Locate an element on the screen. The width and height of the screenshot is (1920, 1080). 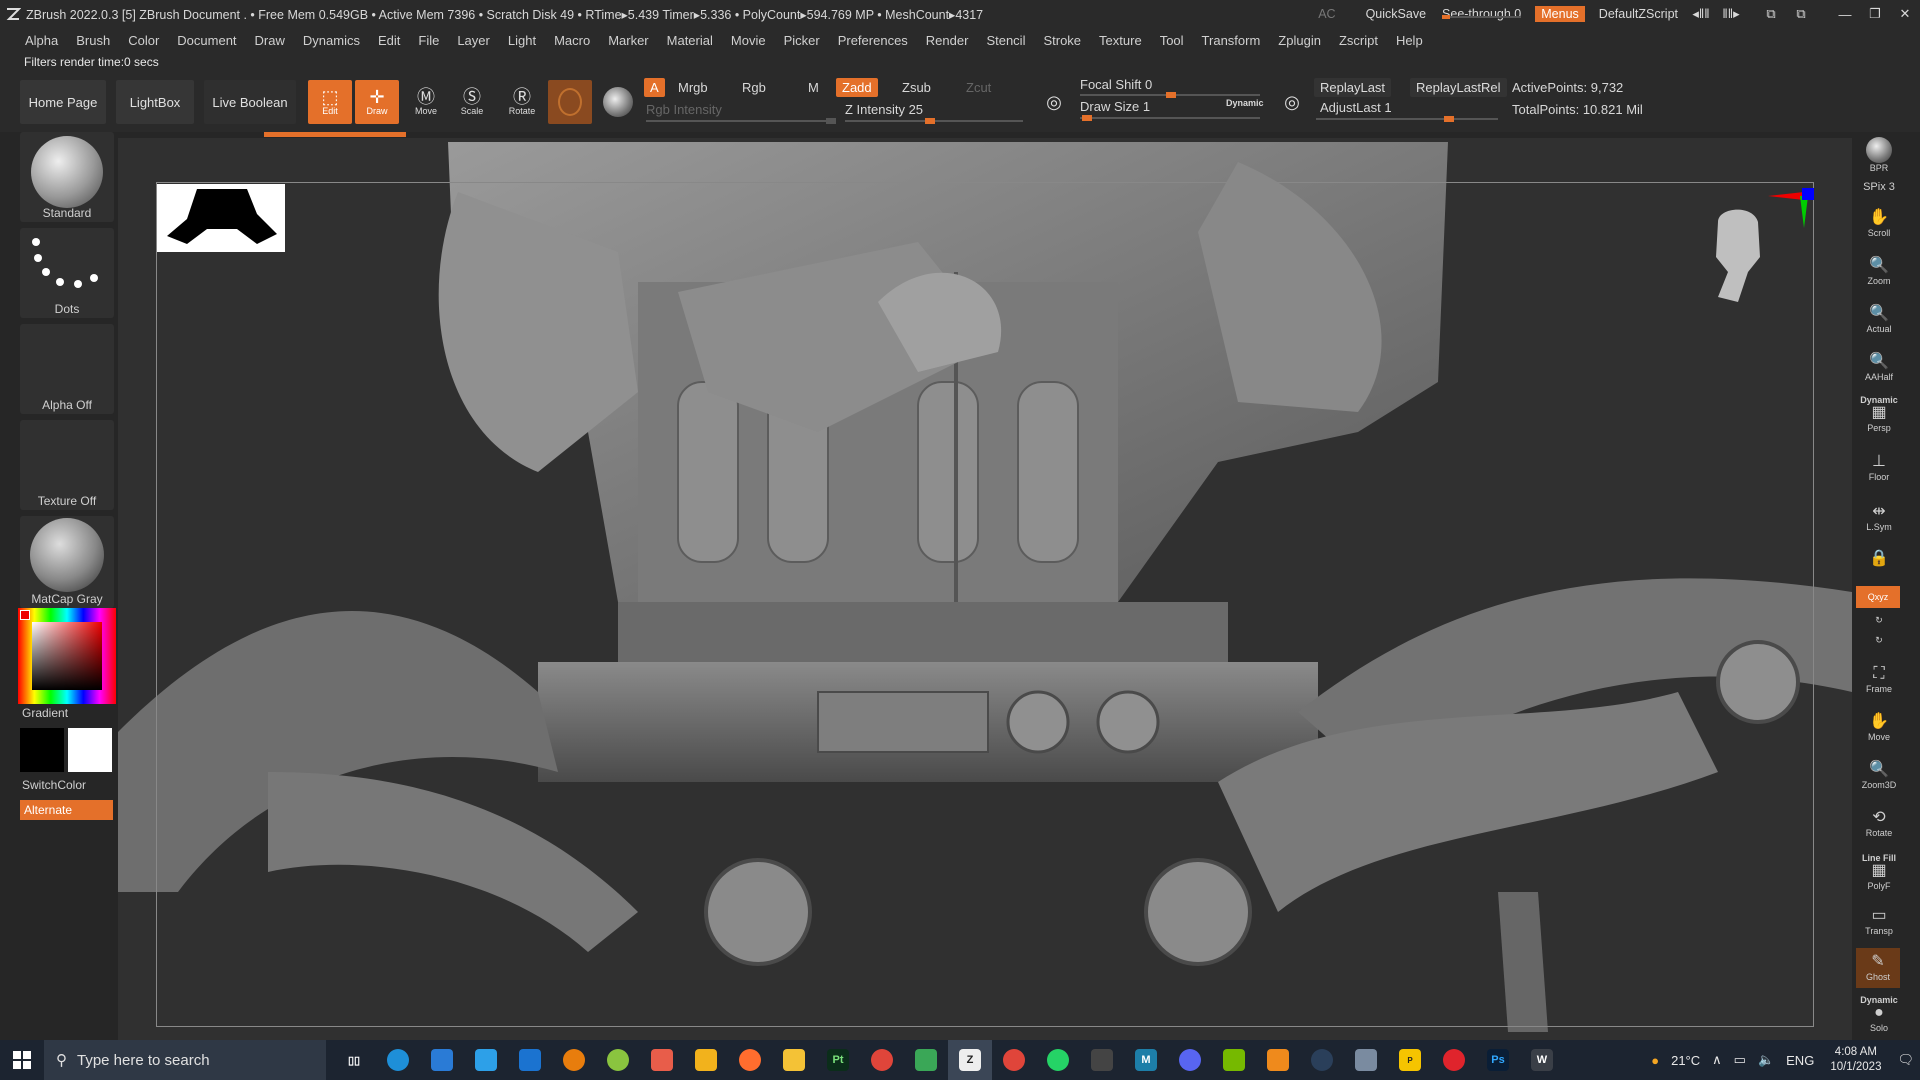
edge-app is located at coordinates (398, 1060).